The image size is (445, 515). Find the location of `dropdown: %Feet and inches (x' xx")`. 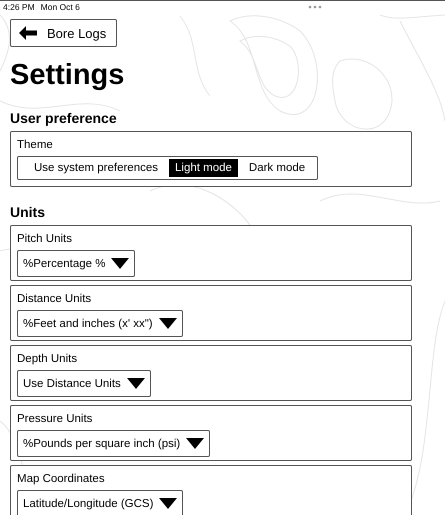

dropdown: %Feet and inches (x' xx") is located at coordinates (100, 323).